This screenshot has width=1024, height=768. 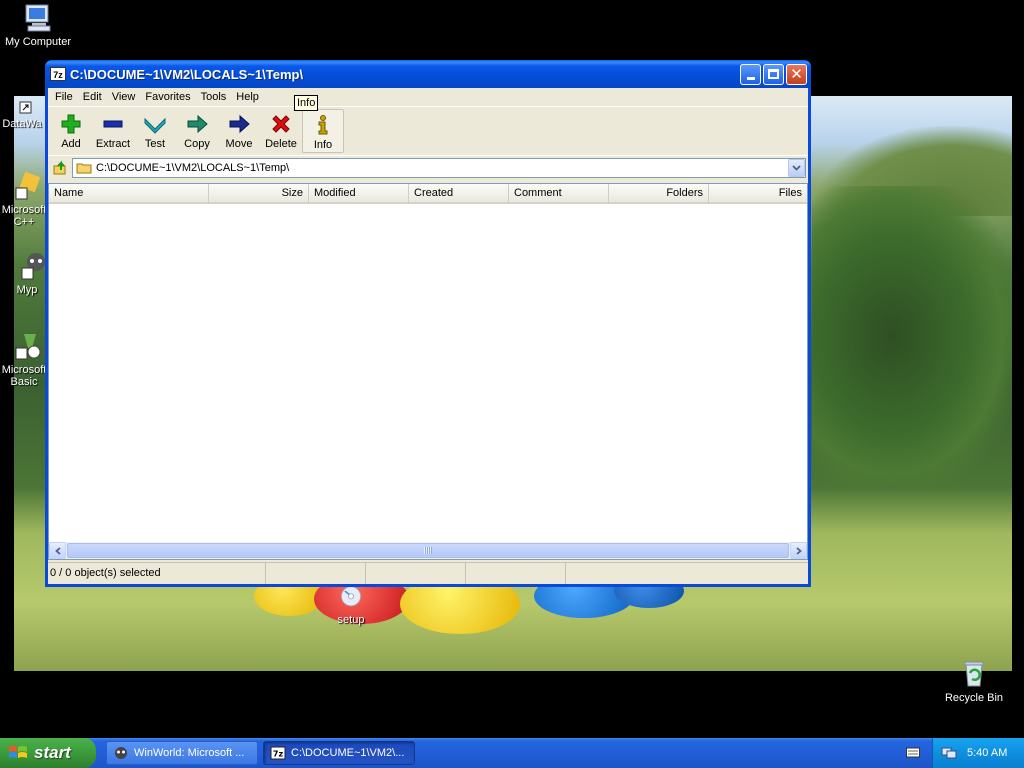 What do you see at coordinates (113, 131) in the screenshot?
I see `extract-button: Extract` at bounding box center [113, 131].